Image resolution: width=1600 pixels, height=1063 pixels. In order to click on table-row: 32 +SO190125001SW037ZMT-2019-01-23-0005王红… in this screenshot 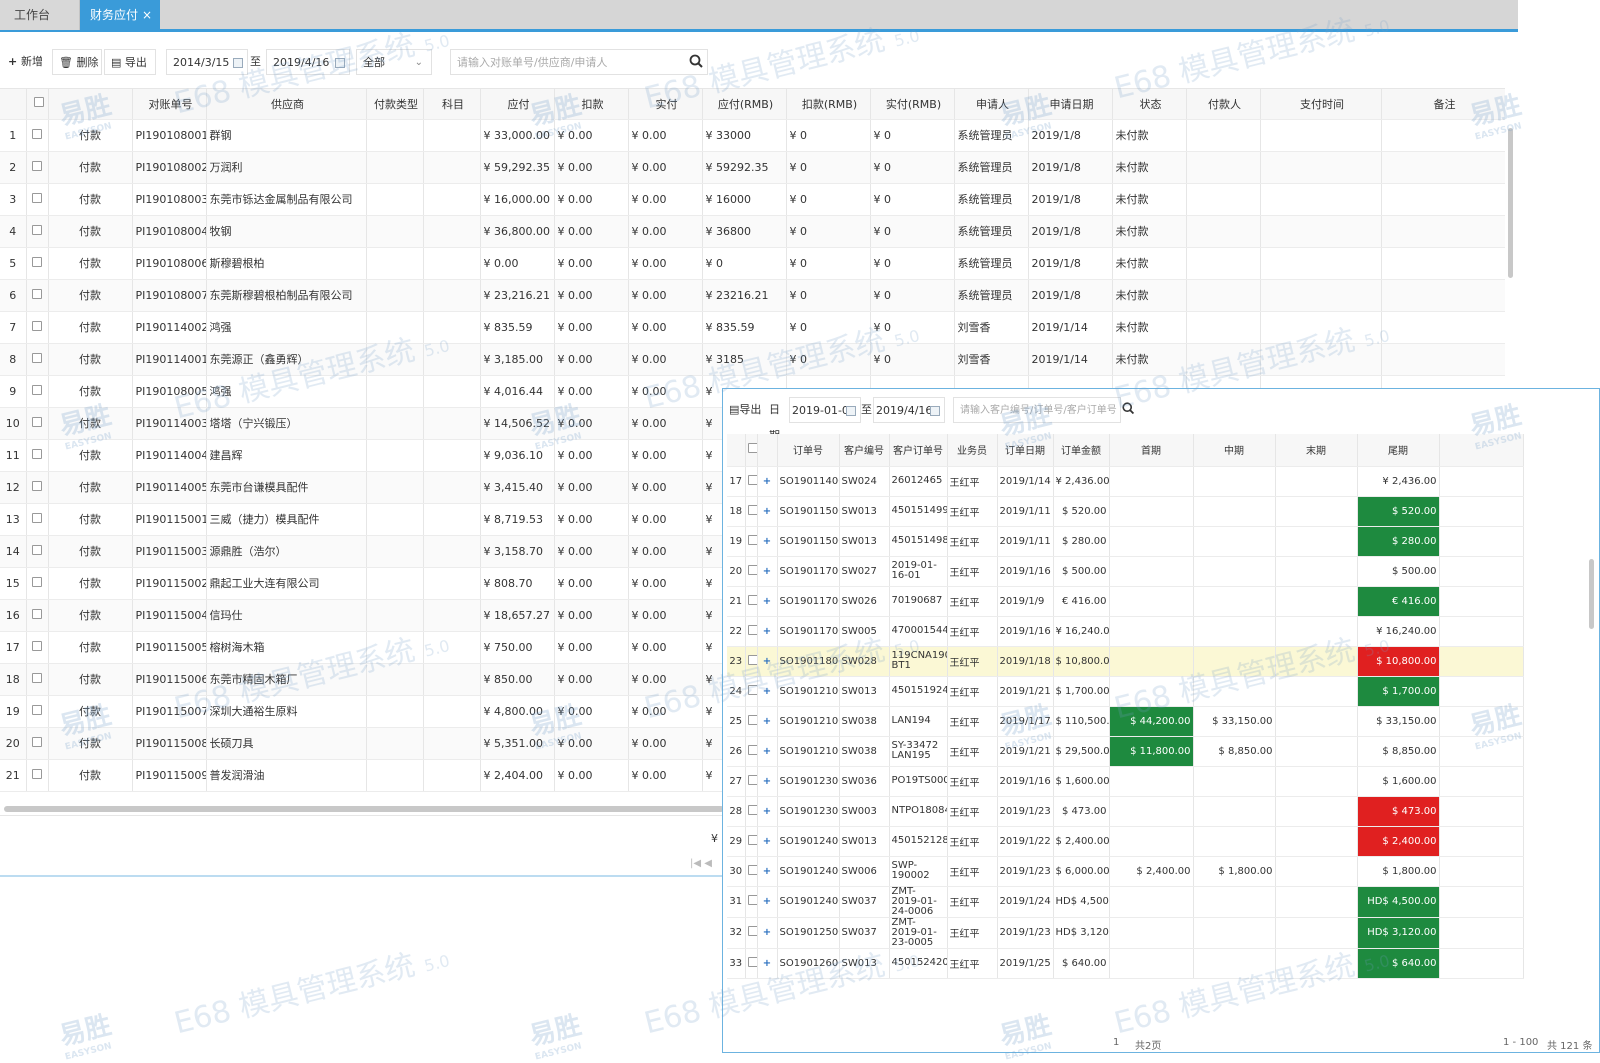, I will do `click(1125, 933)`.